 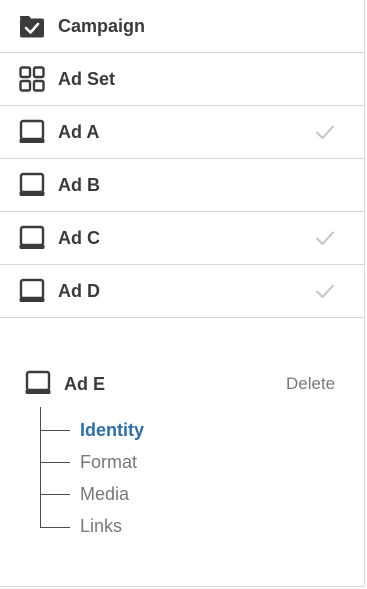 I want to click on step-identity: Identity, so click(x=112, y=430).